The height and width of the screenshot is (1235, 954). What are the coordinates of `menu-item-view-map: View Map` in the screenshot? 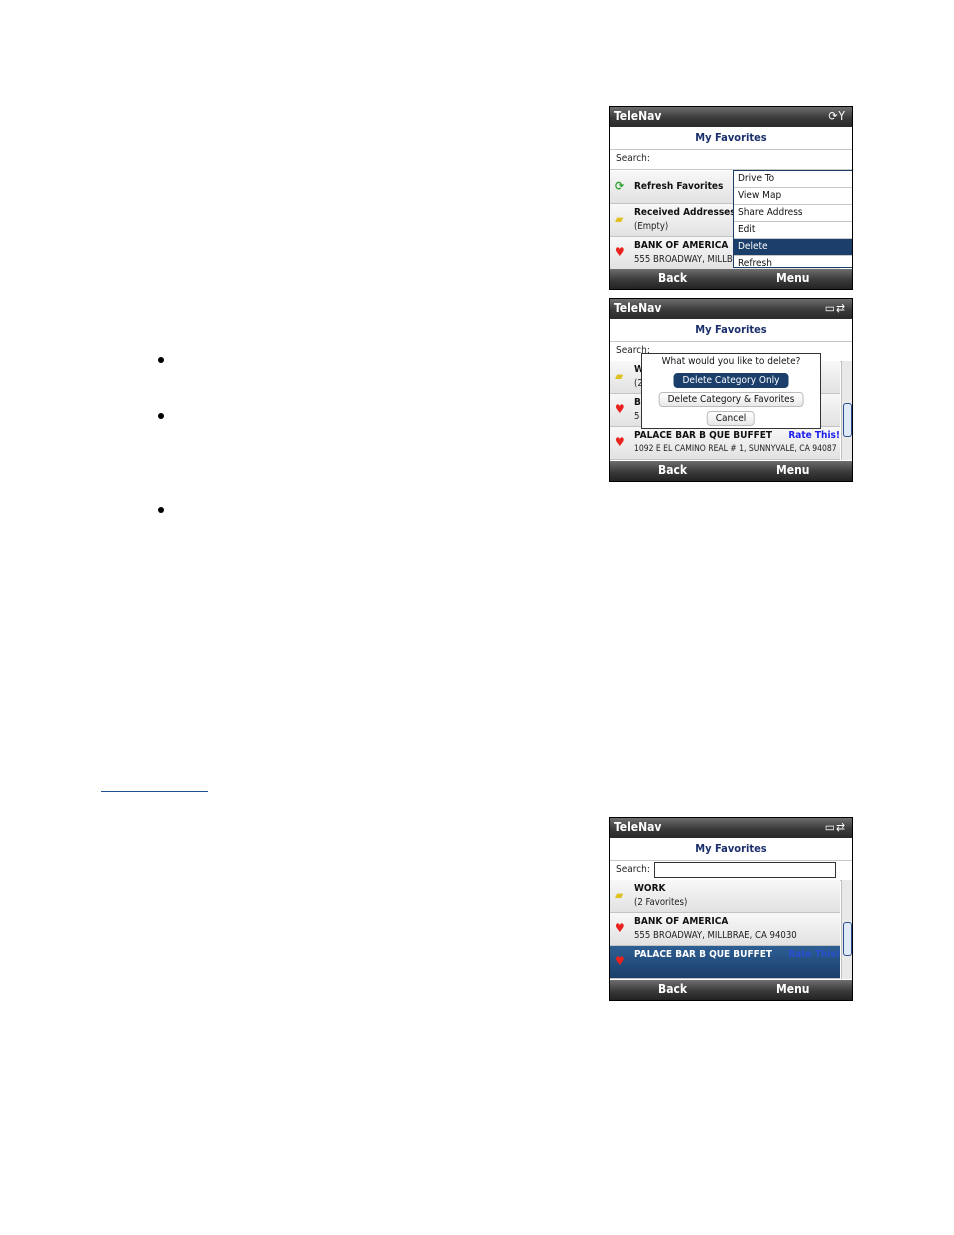 It's located at (793, 196).